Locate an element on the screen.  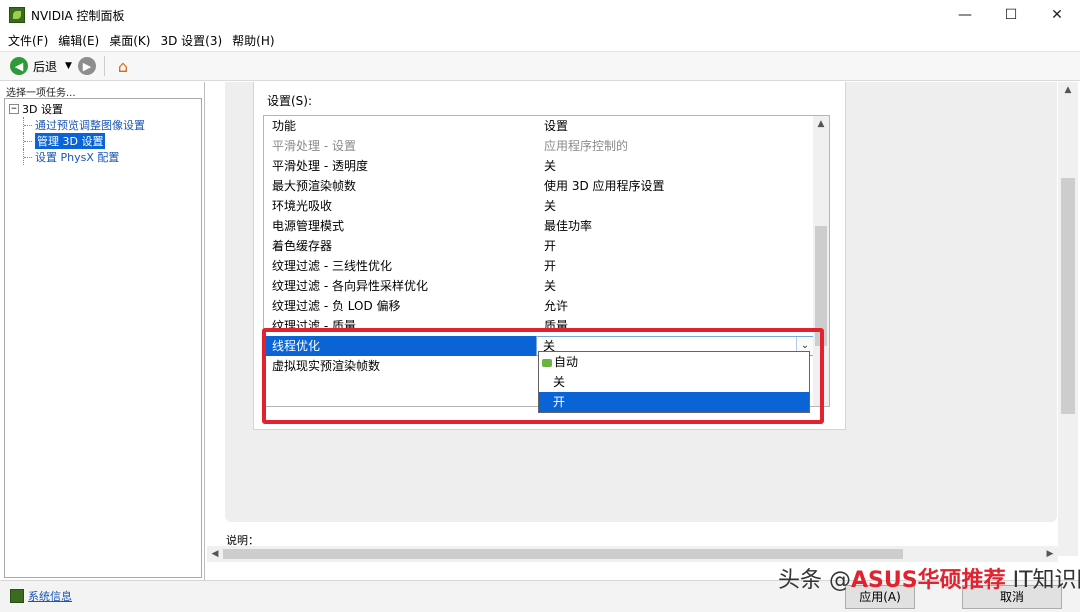
tree-item-label: 通过预览调整图像设置 is located at coordinates (90, 125).